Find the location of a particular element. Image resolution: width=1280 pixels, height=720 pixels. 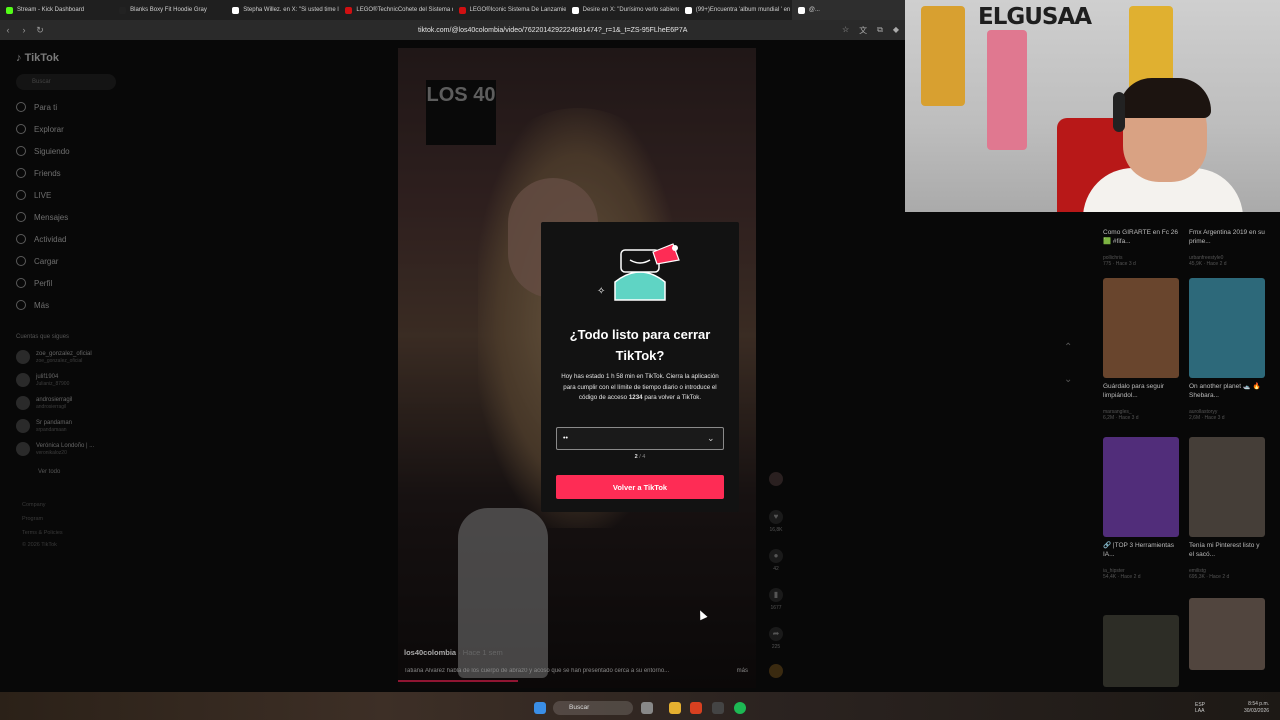

sidebar-item-mensajes: Mensajes is located at coordinates (42, 217).